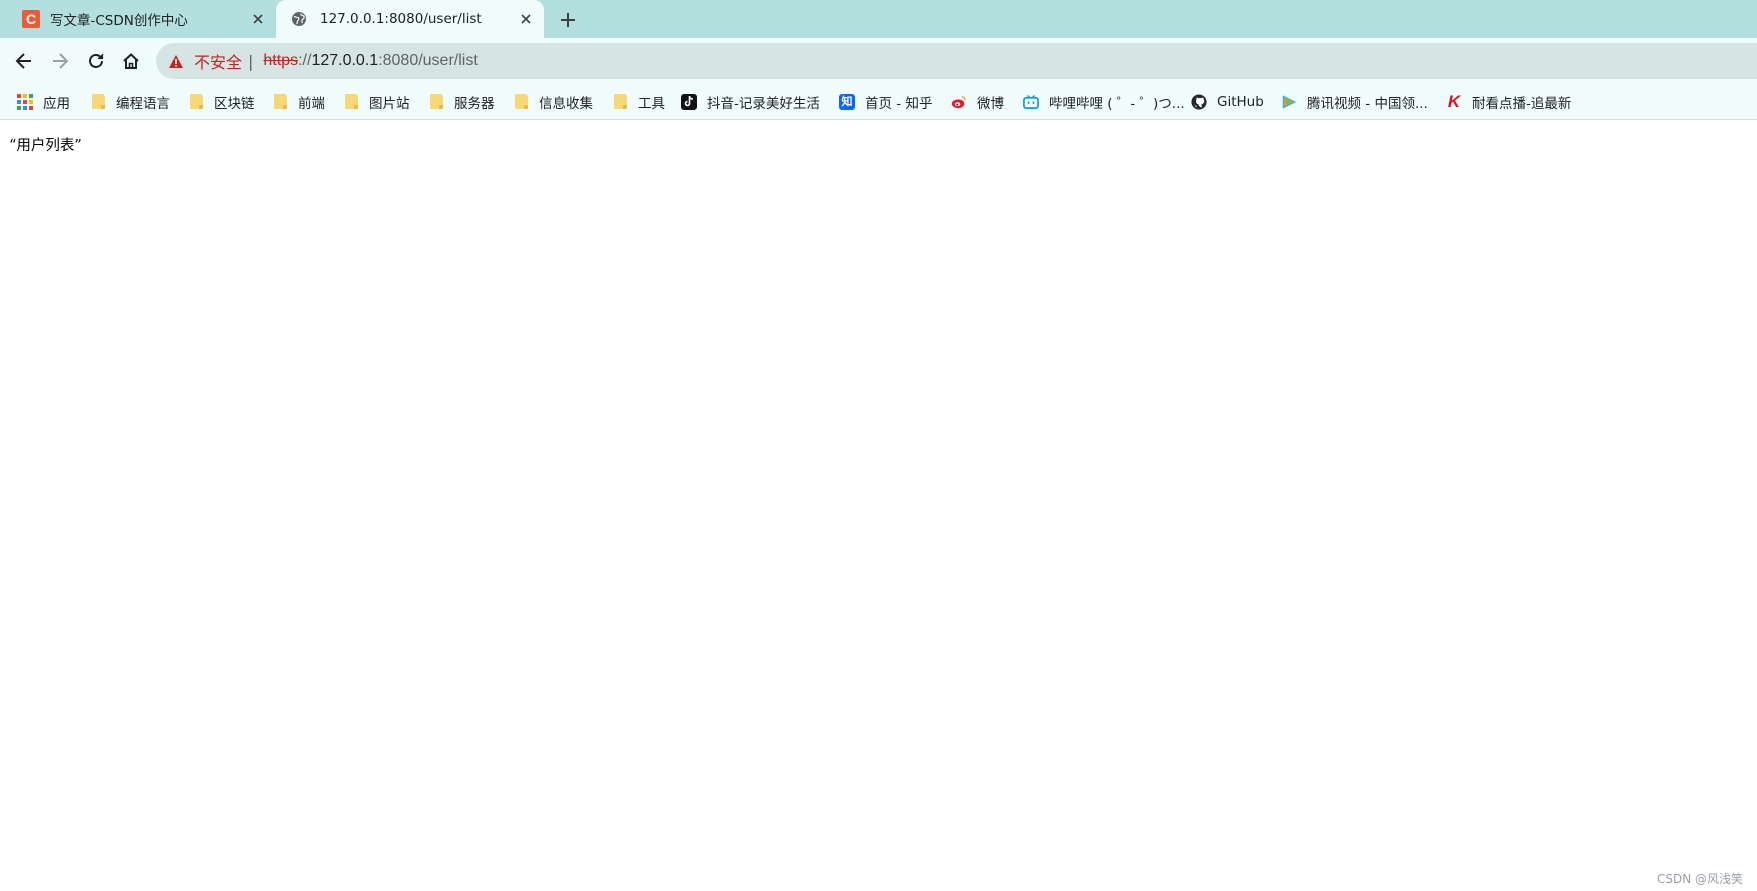  What do you see at coordinates (31, 19) in the screenshot?
I see `csdn-icon: C` at bounding box center [31, 19].